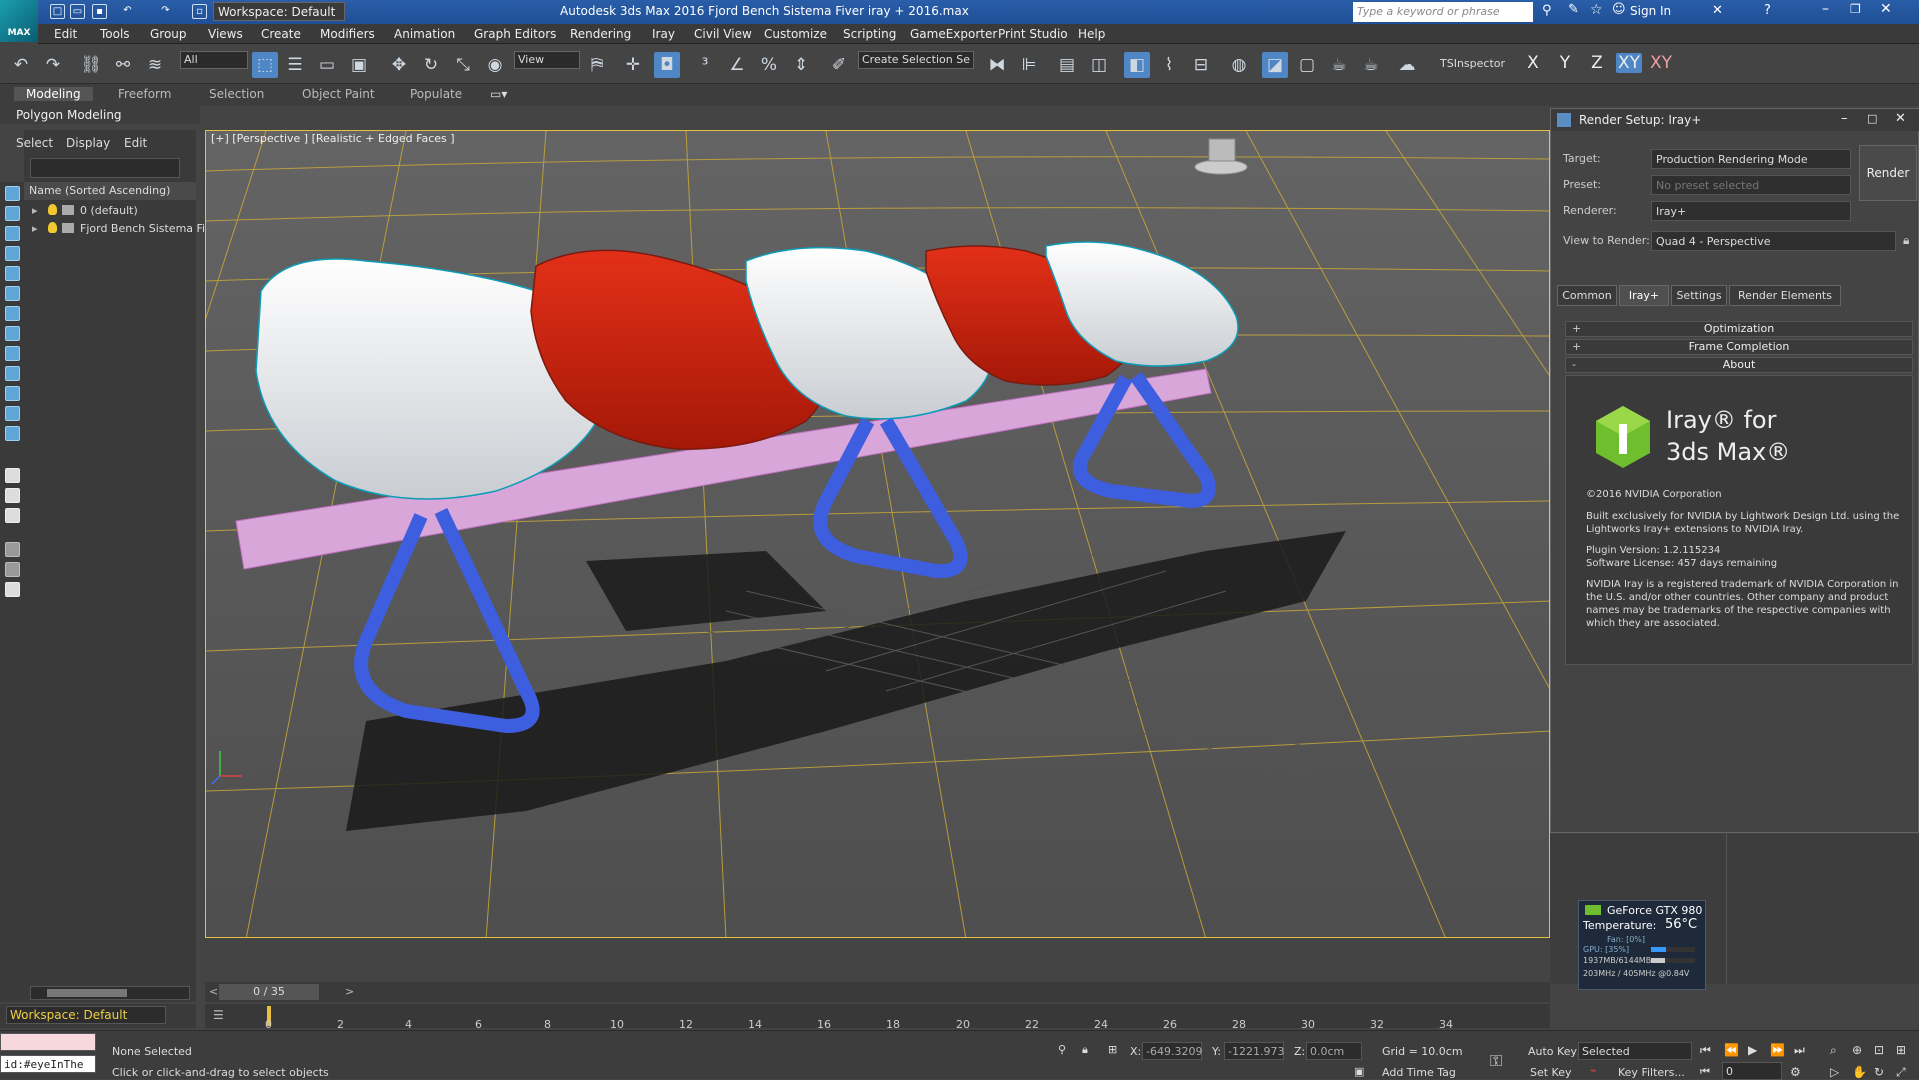 This screenshot has width=1919, height=1080. Describe the element at coordinates (279, 11) in the screenshot. I see `workspace-dropdown: Workspace: Default` at that location.